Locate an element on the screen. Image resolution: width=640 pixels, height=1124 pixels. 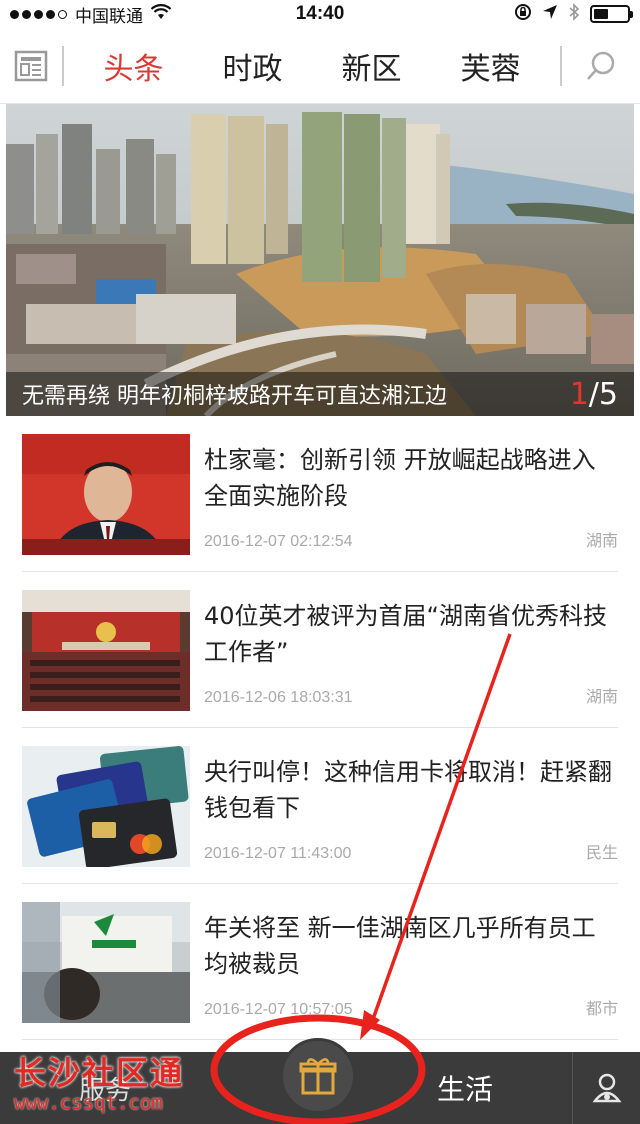
tab-new-district: 新区 is located at coordinates (372, 66).